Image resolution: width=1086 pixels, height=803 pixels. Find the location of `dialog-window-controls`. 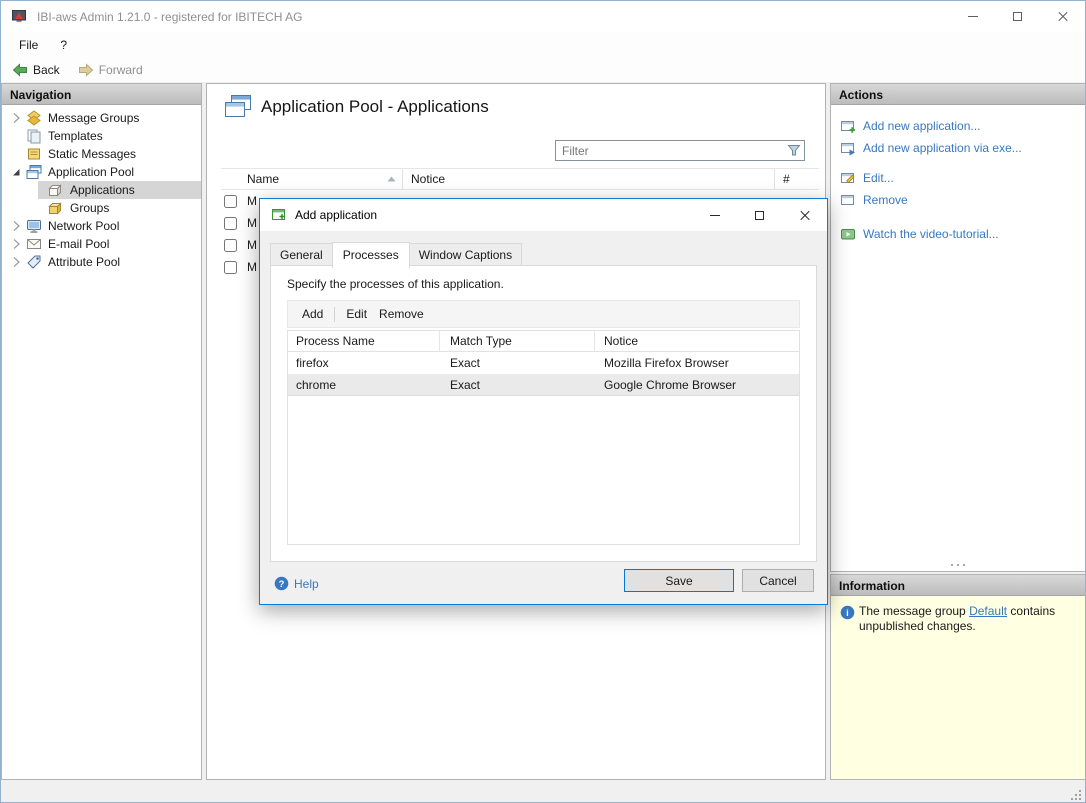

dialog-window-controls is located at coordinates (759, 215).